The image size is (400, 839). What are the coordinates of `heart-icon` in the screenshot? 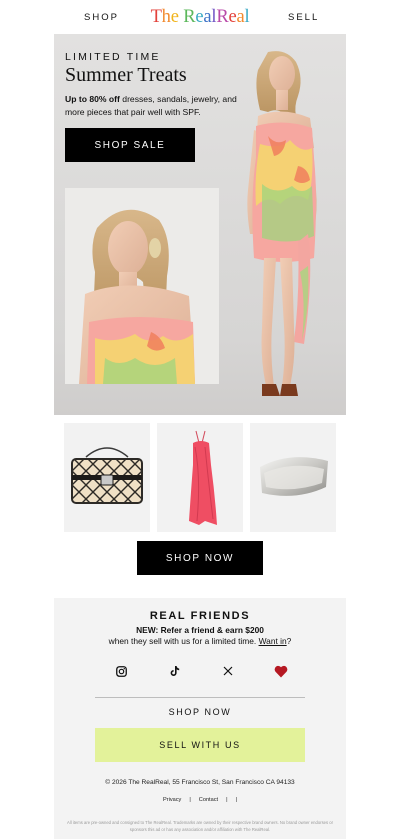 It's located at (281, 671).